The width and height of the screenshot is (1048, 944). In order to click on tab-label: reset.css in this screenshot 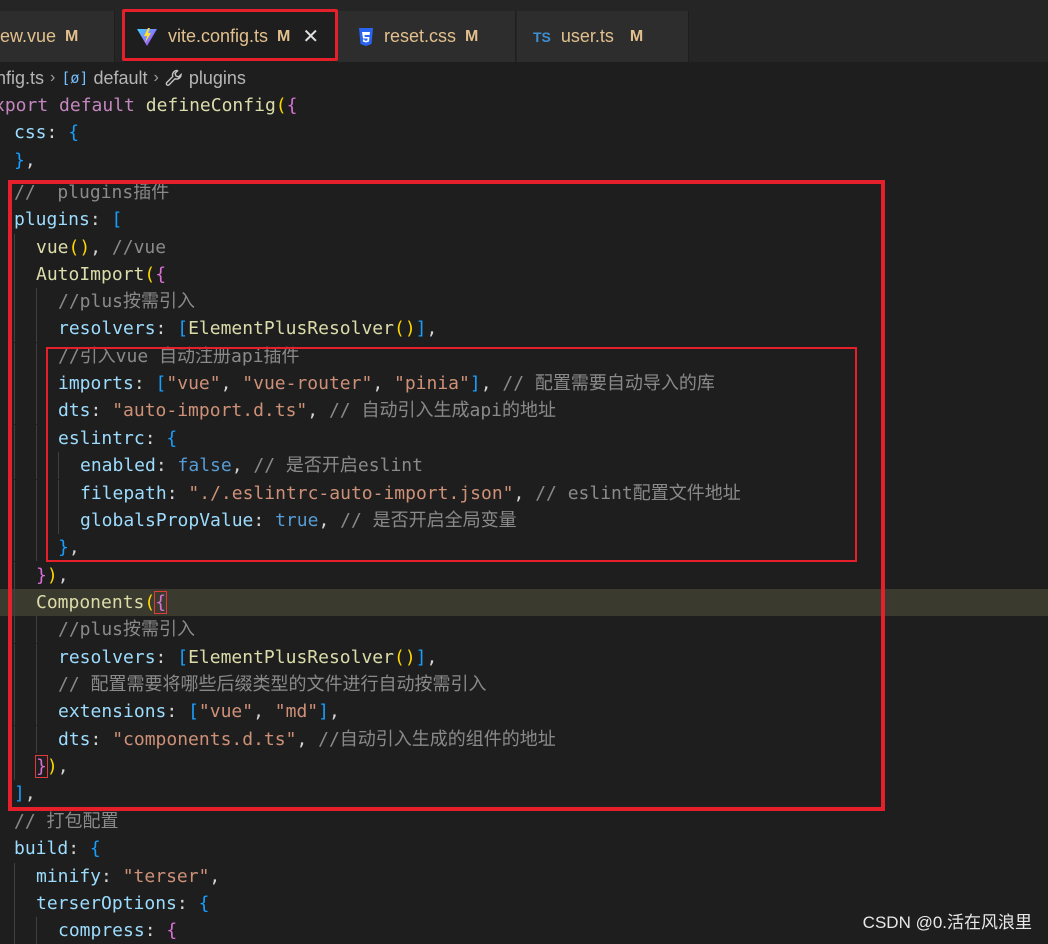, I will do `click(420, 36)`.